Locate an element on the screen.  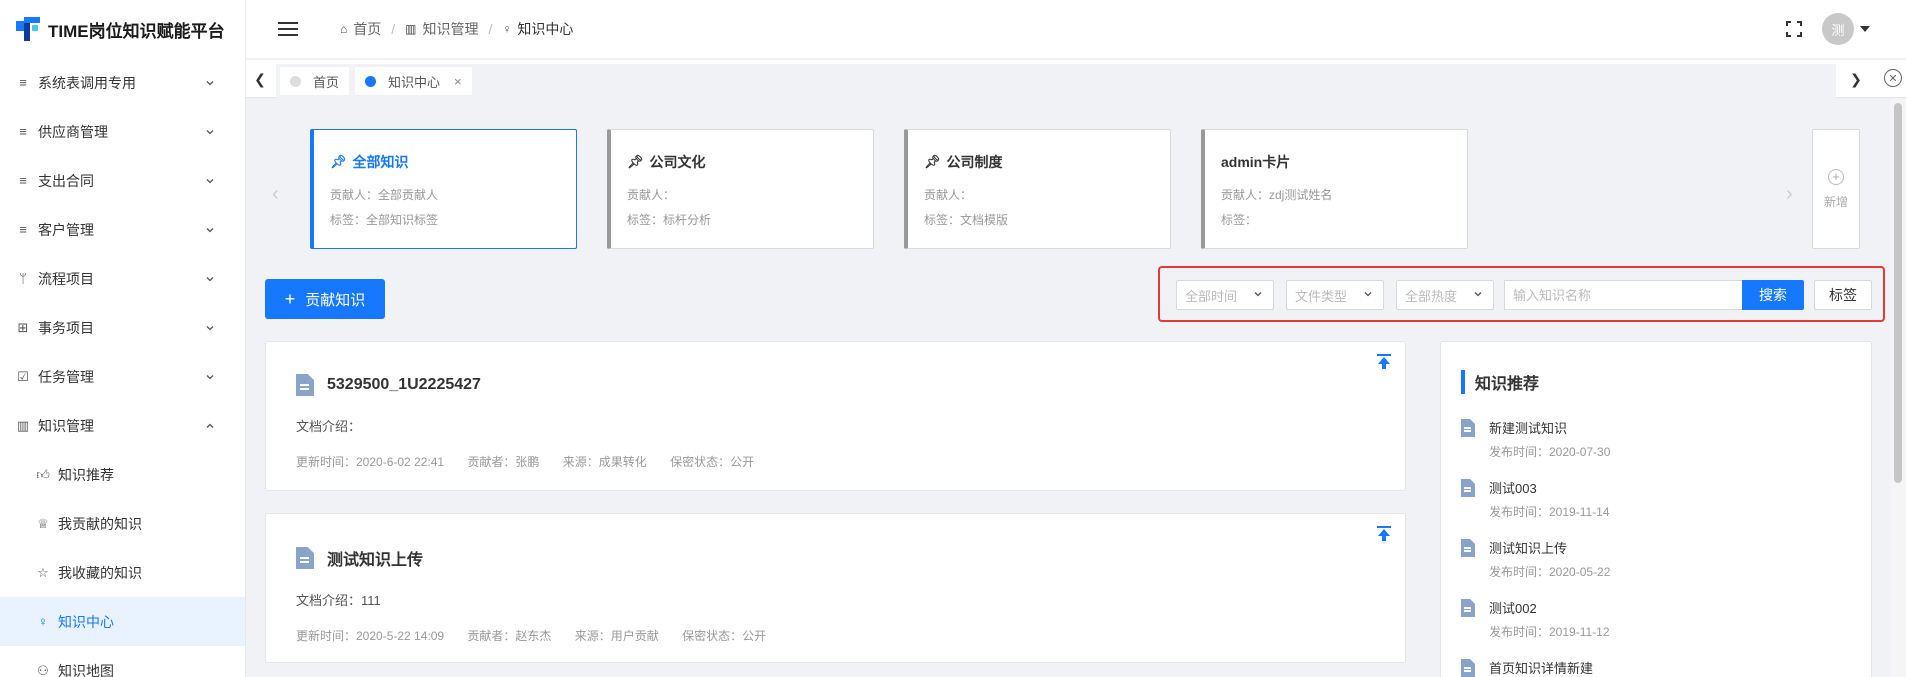
recommend-item: 测试002 发布时间：2019-11-12 is located at coordinates (1656, 619).